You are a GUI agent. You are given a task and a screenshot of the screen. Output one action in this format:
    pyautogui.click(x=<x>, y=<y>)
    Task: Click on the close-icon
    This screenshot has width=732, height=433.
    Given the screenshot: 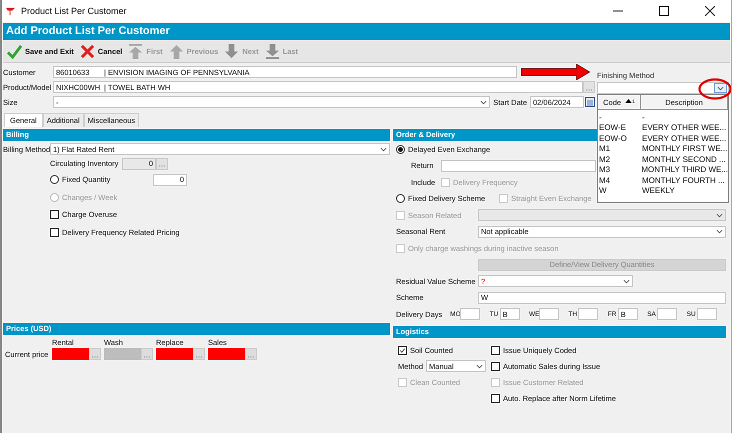 What is the action you would take?
    pyautogui.click(x=710, y=11)
    